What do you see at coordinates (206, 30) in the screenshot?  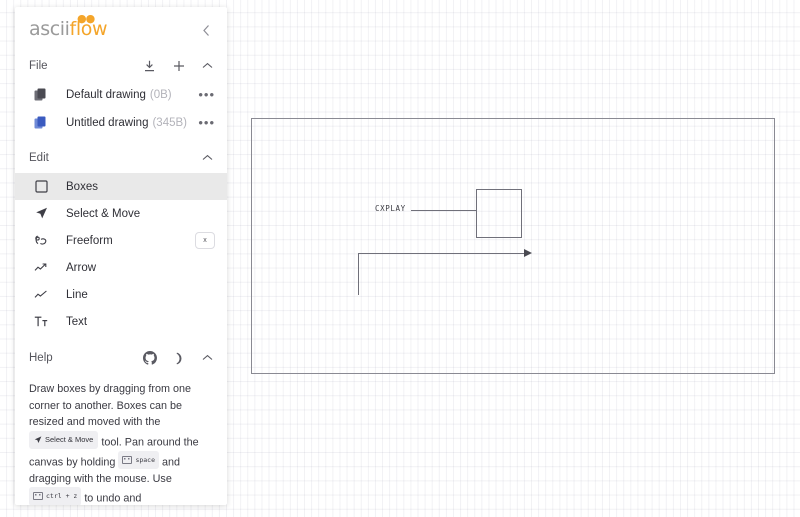 I see `chevron-left-icon` at bounding box center [206, 30].